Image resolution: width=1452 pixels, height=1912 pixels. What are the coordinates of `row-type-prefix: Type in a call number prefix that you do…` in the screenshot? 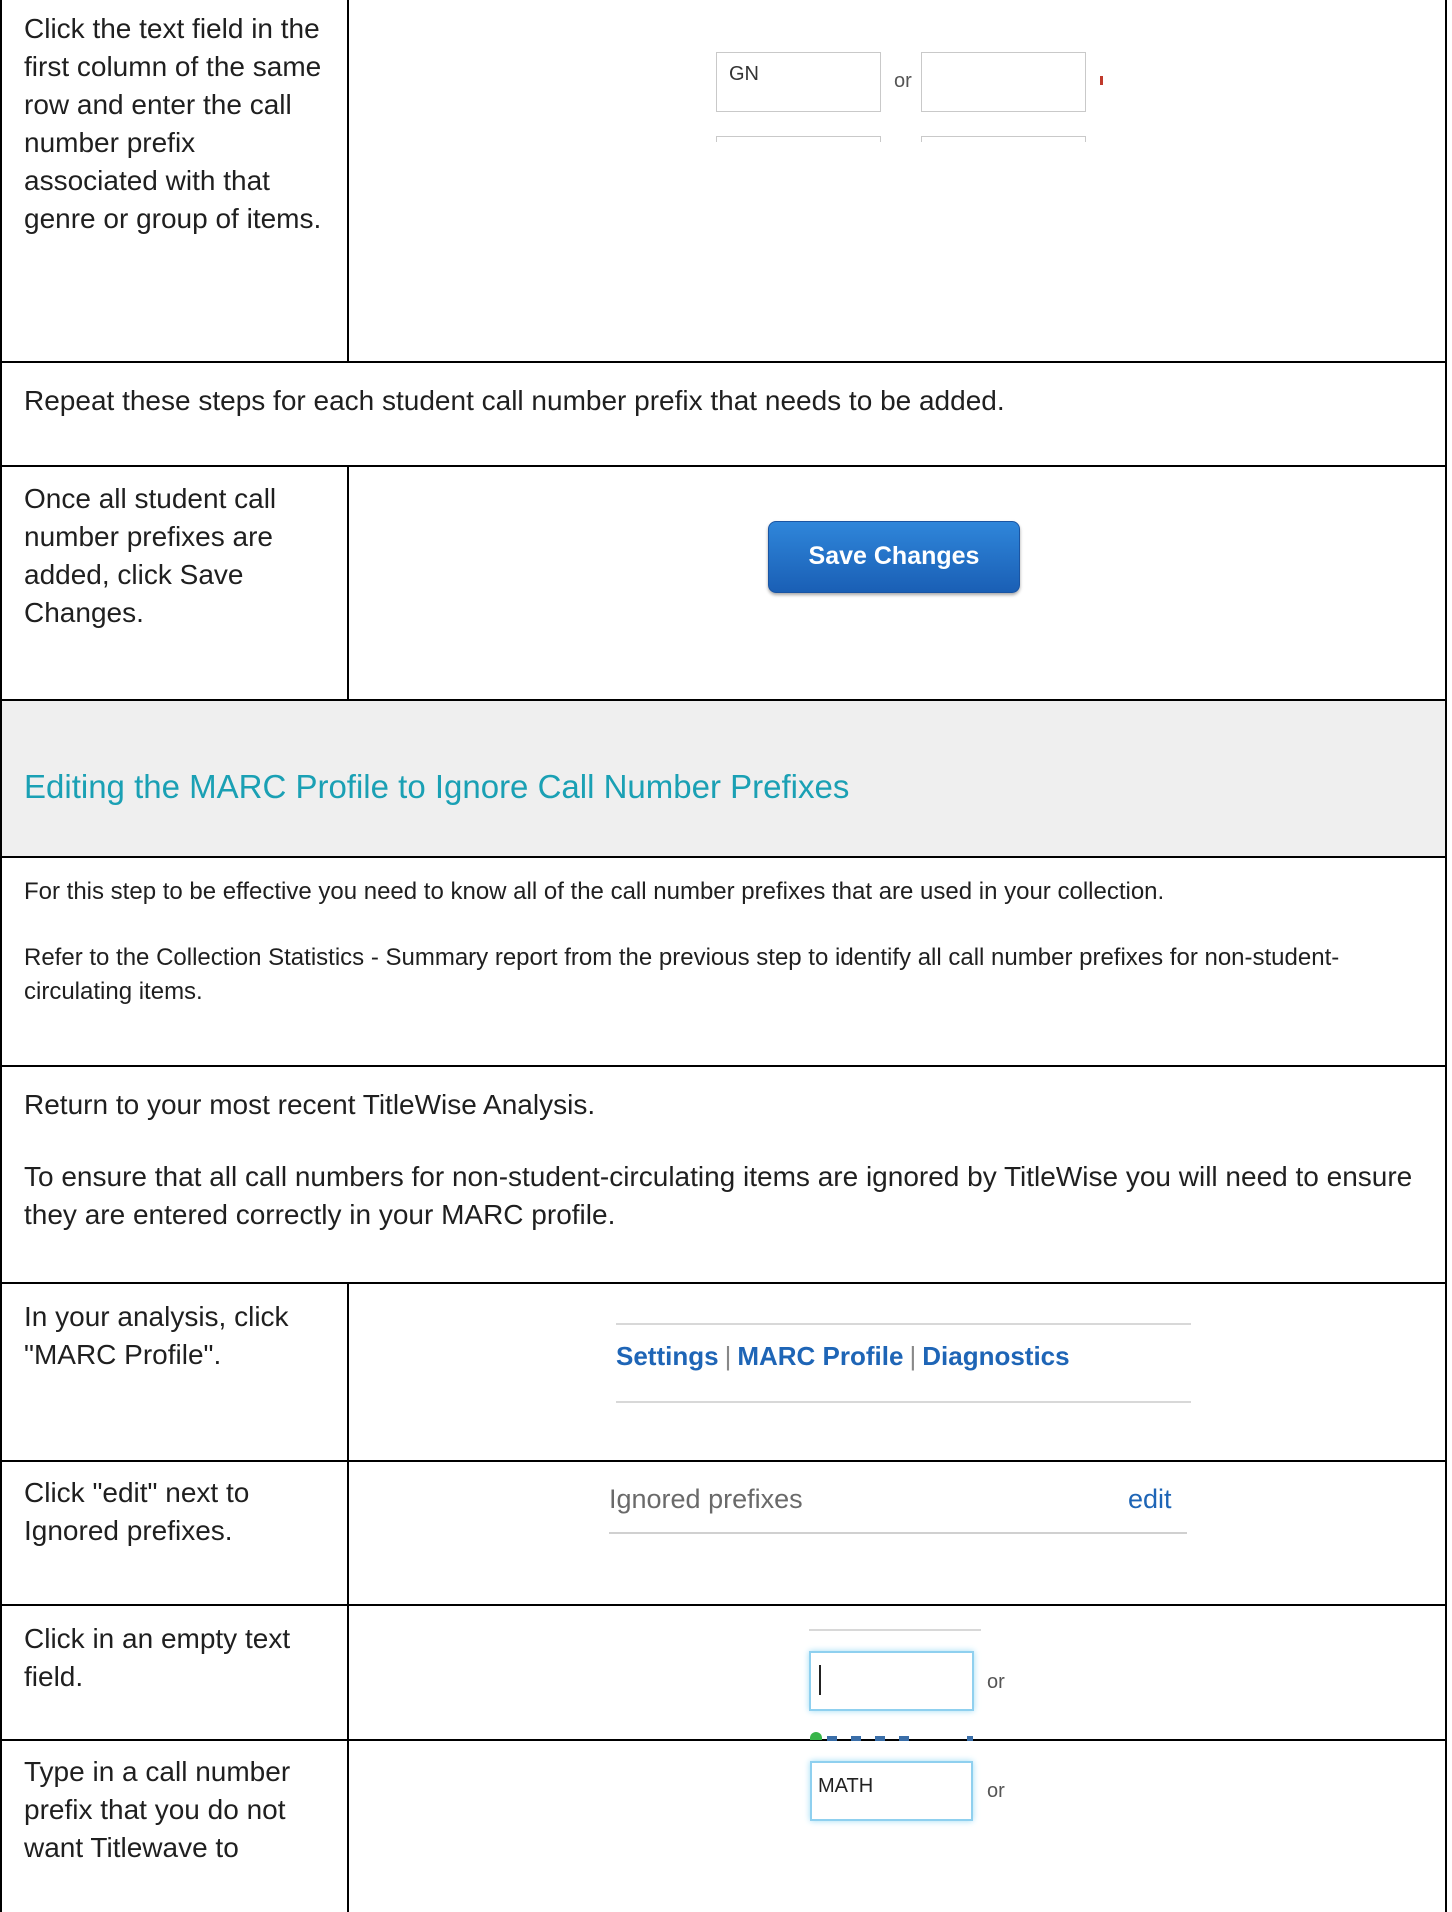 It's located at (723, 1826).